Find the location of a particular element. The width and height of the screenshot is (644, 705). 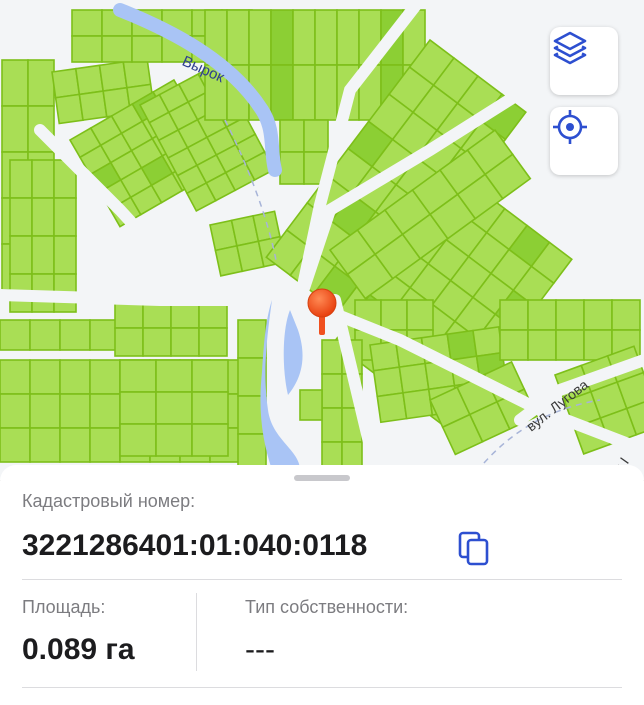

sheet-drag-handle is located at coordinates (322, 478).